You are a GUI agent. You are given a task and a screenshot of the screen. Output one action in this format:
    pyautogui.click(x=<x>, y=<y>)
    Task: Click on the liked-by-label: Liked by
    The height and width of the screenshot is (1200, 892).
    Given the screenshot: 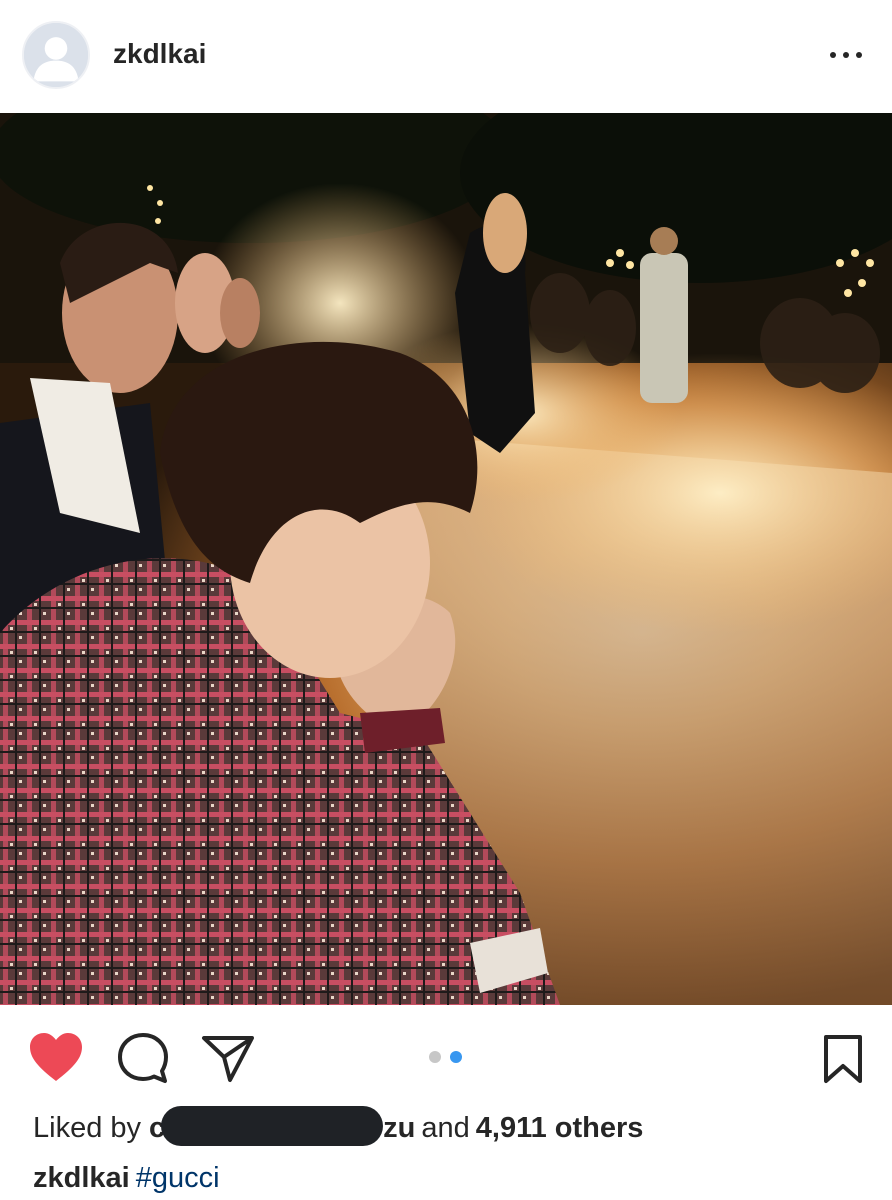 What is the action you would take?
    pyautogui.click(x=87, y=1128)
    